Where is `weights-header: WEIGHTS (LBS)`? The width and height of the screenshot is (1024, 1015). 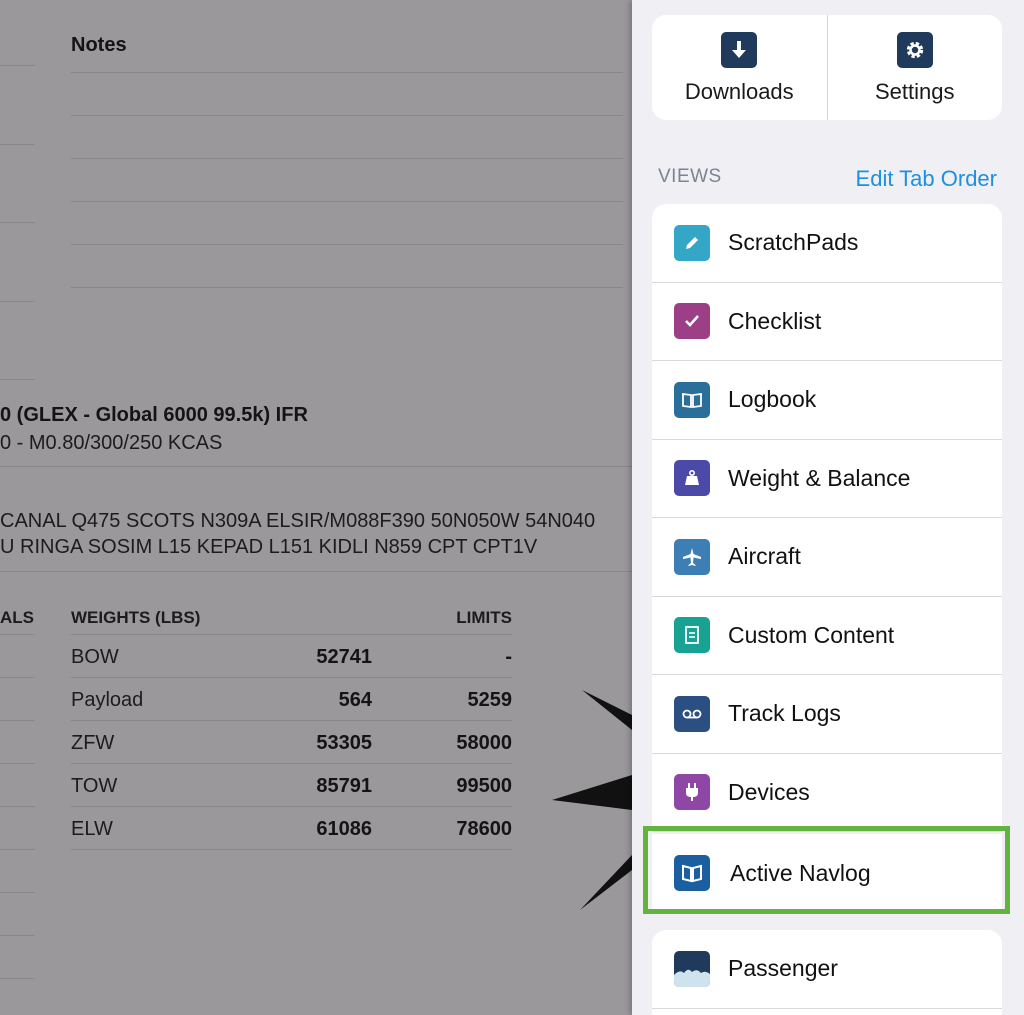
weights-header: WEIGHTS (LBS) is located at coordinates (136, 617).